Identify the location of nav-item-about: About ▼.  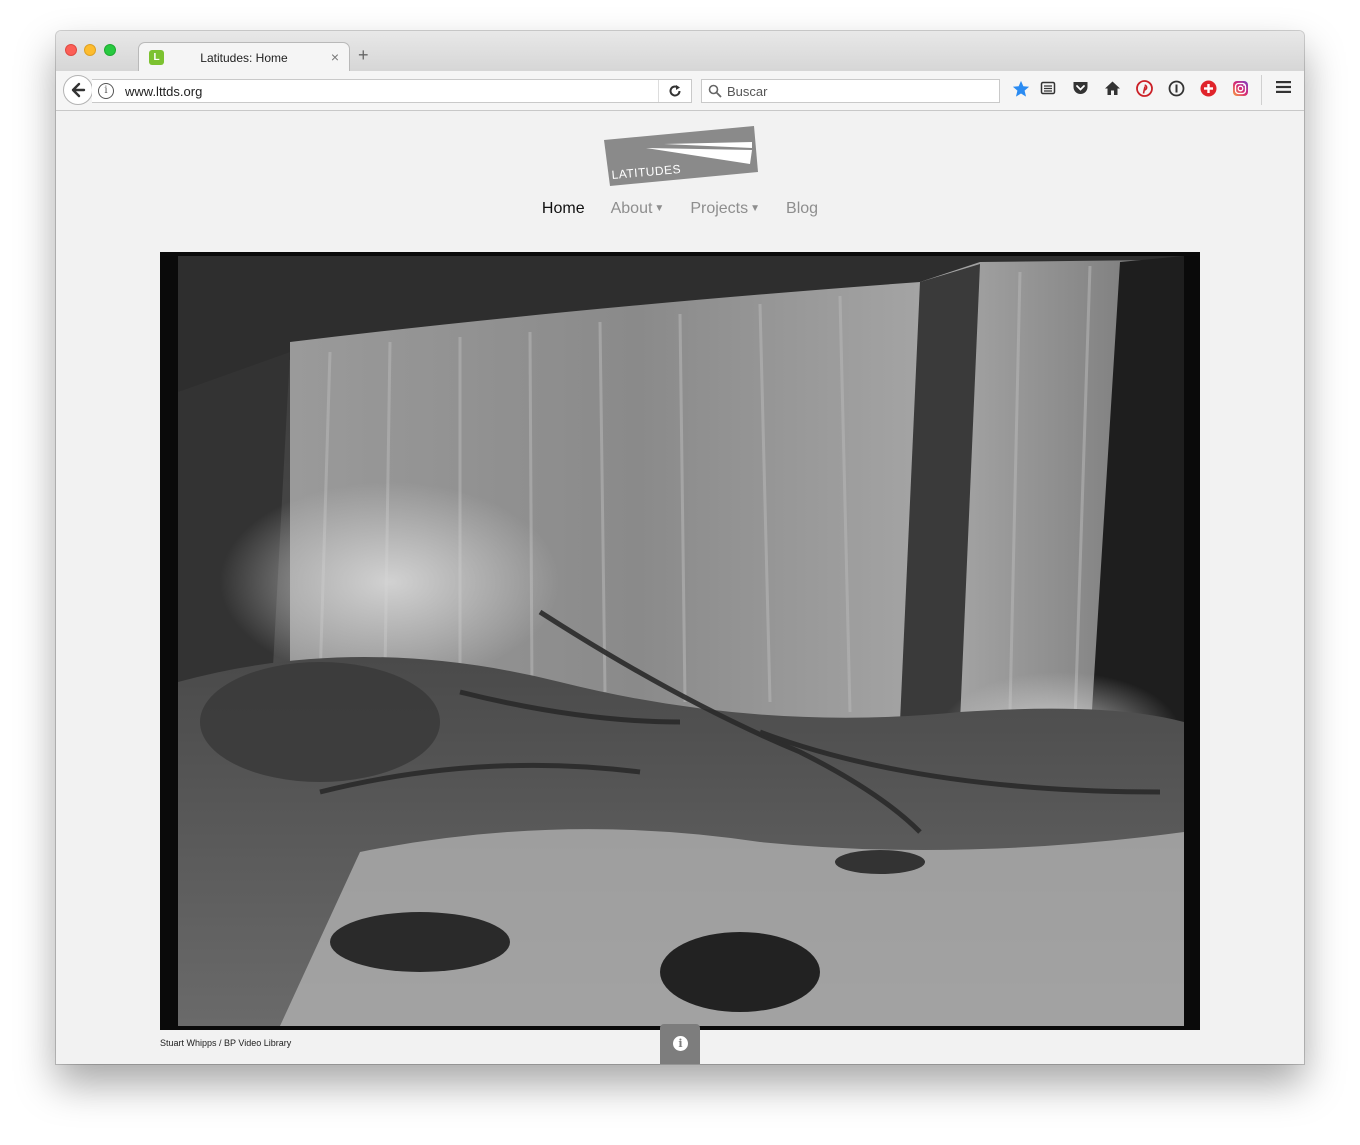
(638, 209).